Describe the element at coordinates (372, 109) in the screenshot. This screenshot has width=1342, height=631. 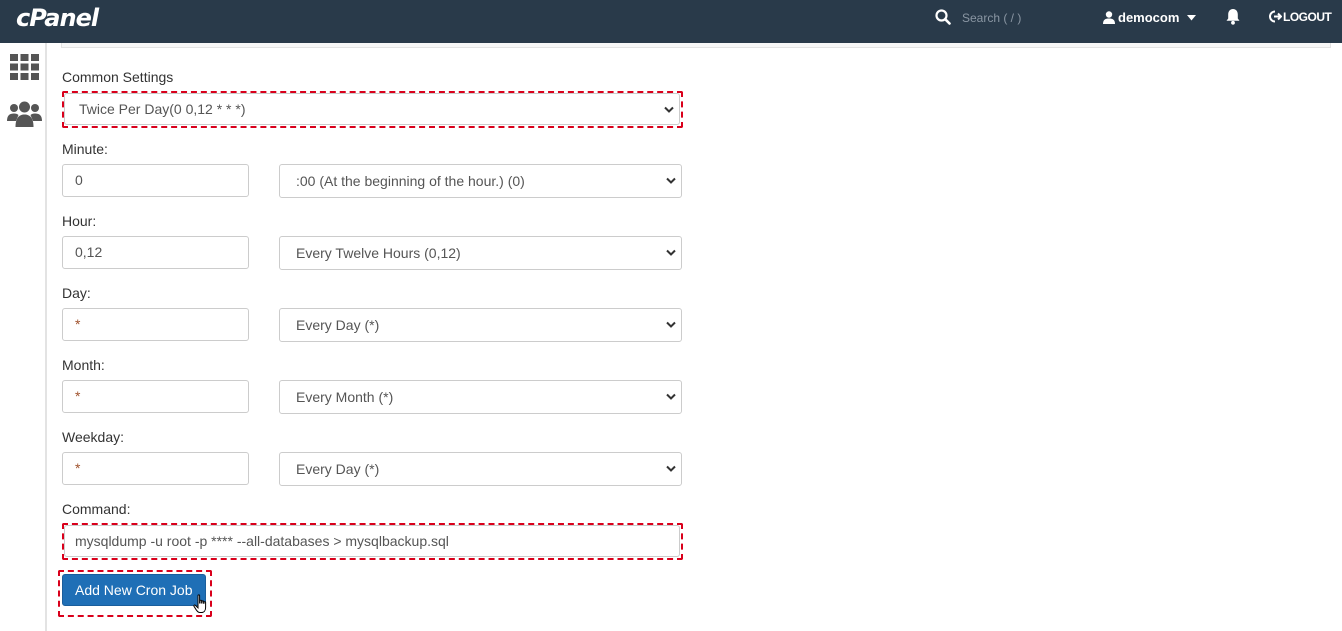
I see `highlight-common-settings` at that location.